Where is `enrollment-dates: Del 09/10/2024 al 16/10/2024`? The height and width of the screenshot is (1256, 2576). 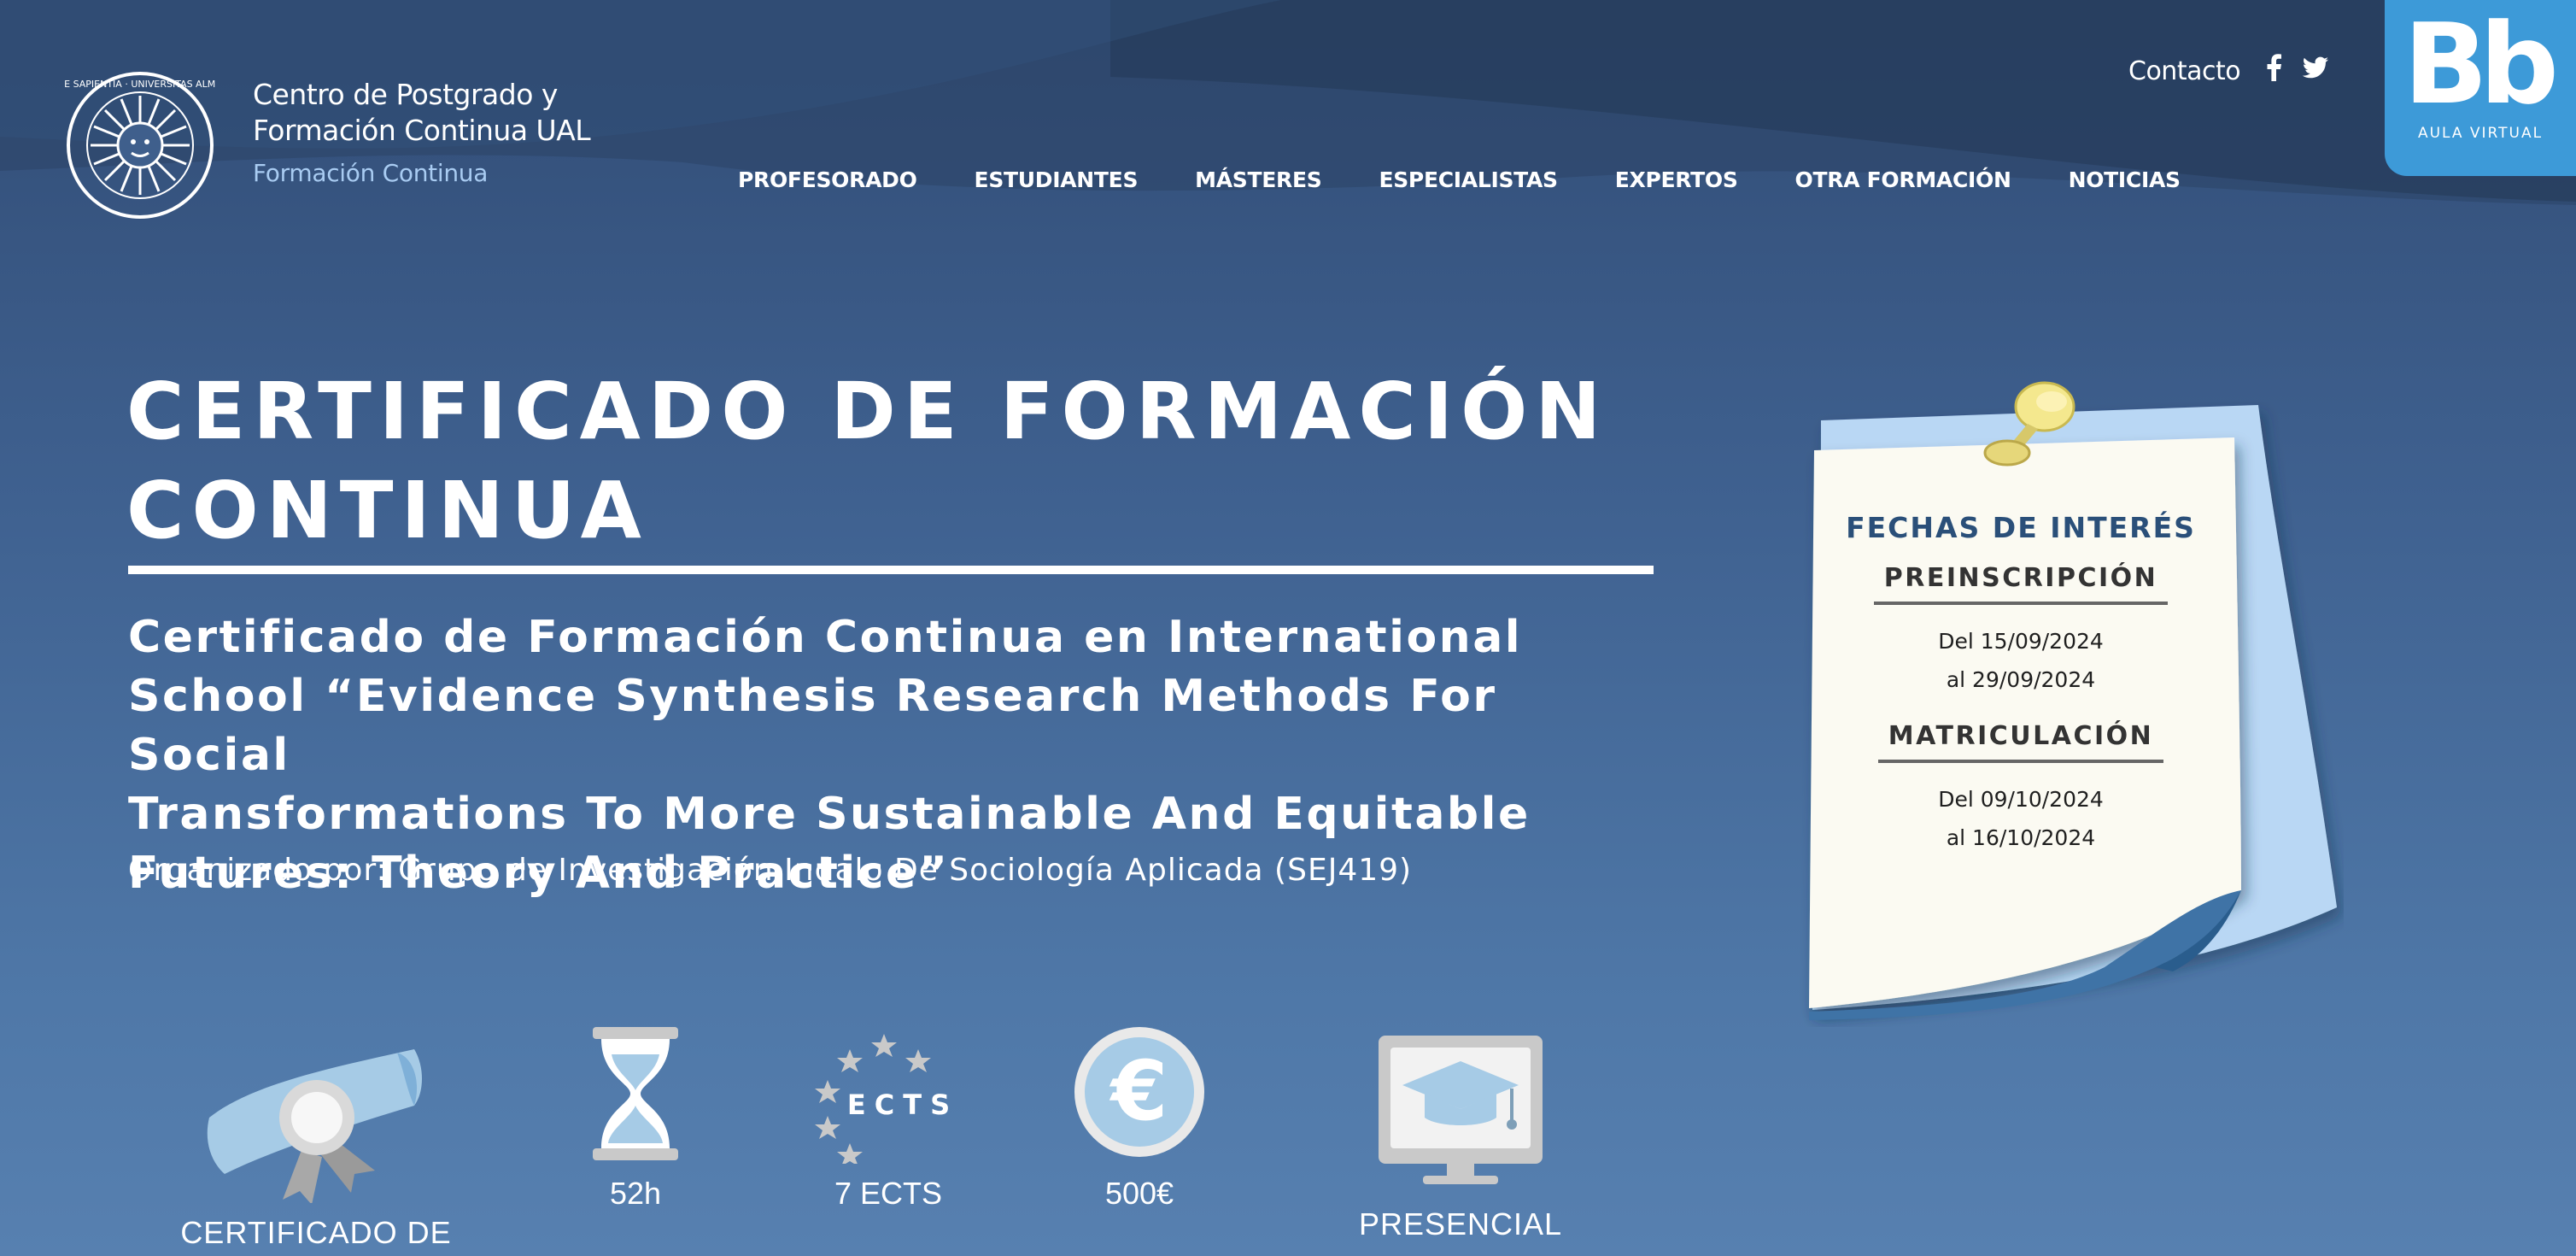
enrollment-dates: Del 09/10/2024 al 16/10/2024 is located at coordinates (2021, 818).